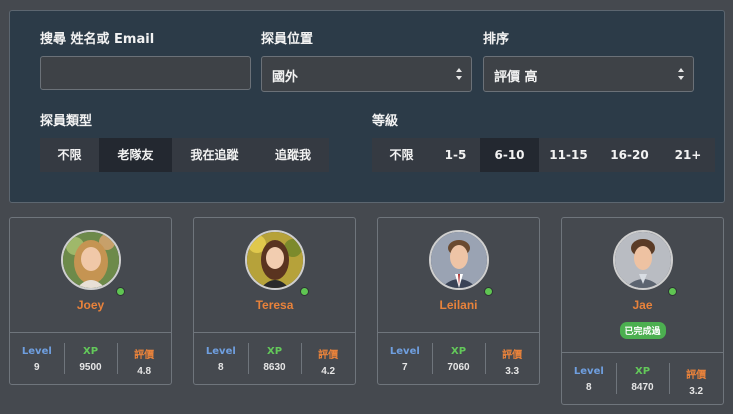 The width and height of the screenshot is (733, 414). Describe the element at coordinates (285, 77) in the screenshot. I see `location-select-value: 國外` at that location.